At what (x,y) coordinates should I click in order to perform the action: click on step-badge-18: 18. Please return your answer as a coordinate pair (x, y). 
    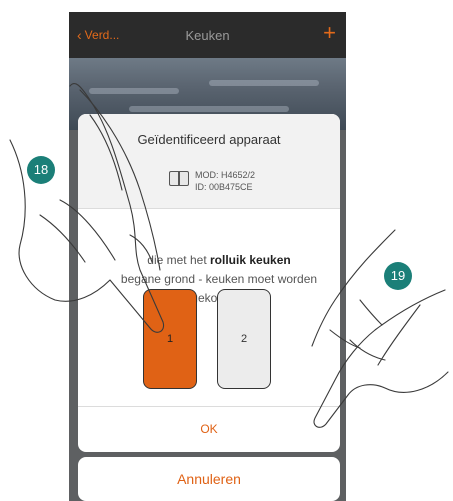
    Looking at the image, I should click on (41, 170).